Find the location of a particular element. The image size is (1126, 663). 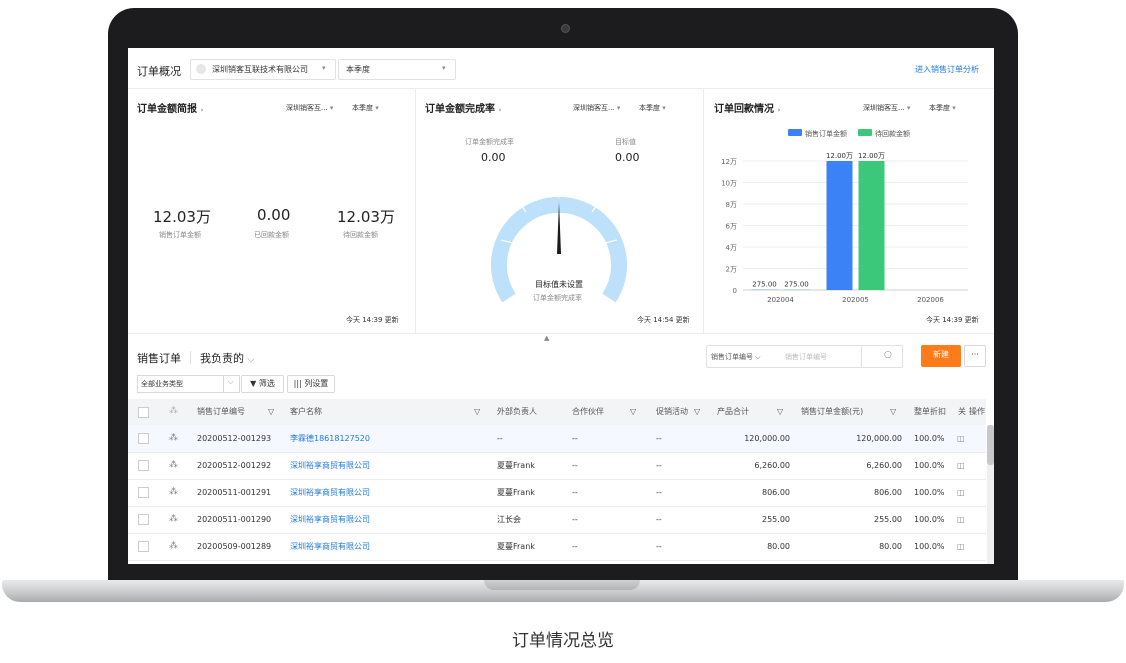

card-title: 订单金额完成率 › is located at coordinates (463, 107).